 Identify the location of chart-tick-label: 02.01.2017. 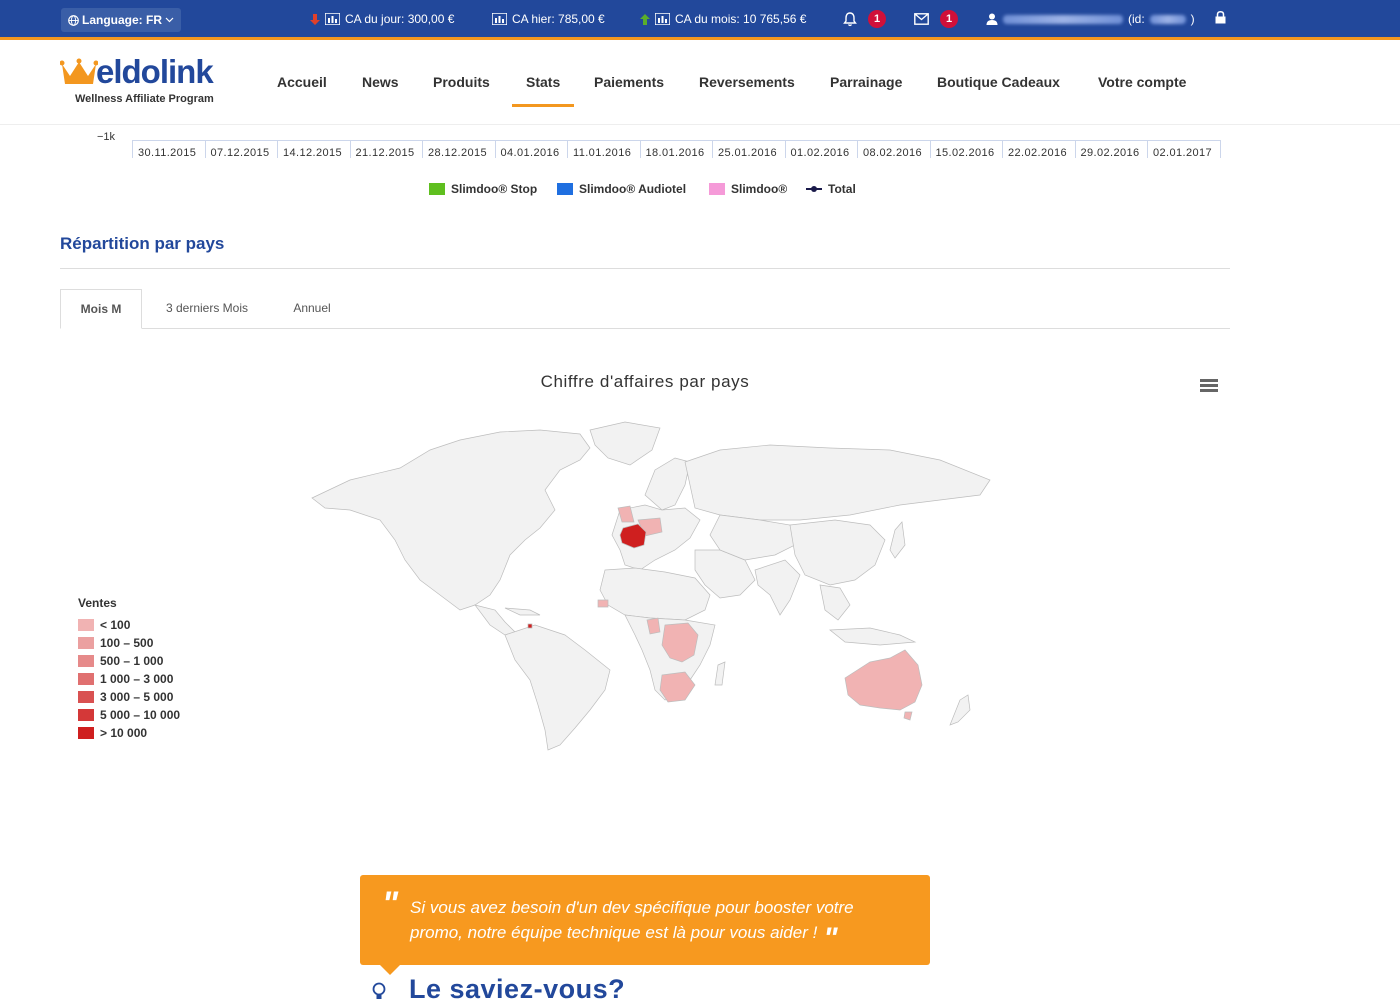
(1183, 153).